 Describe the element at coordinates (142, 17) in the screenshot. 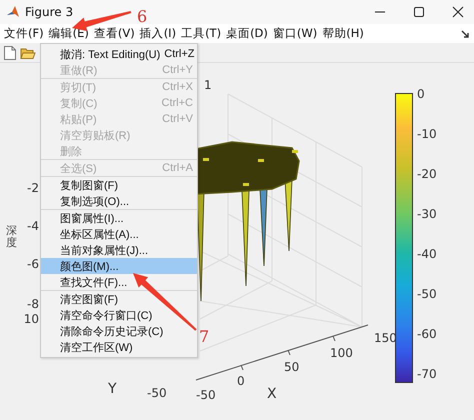

I see `annotation-number: 6` at that location.